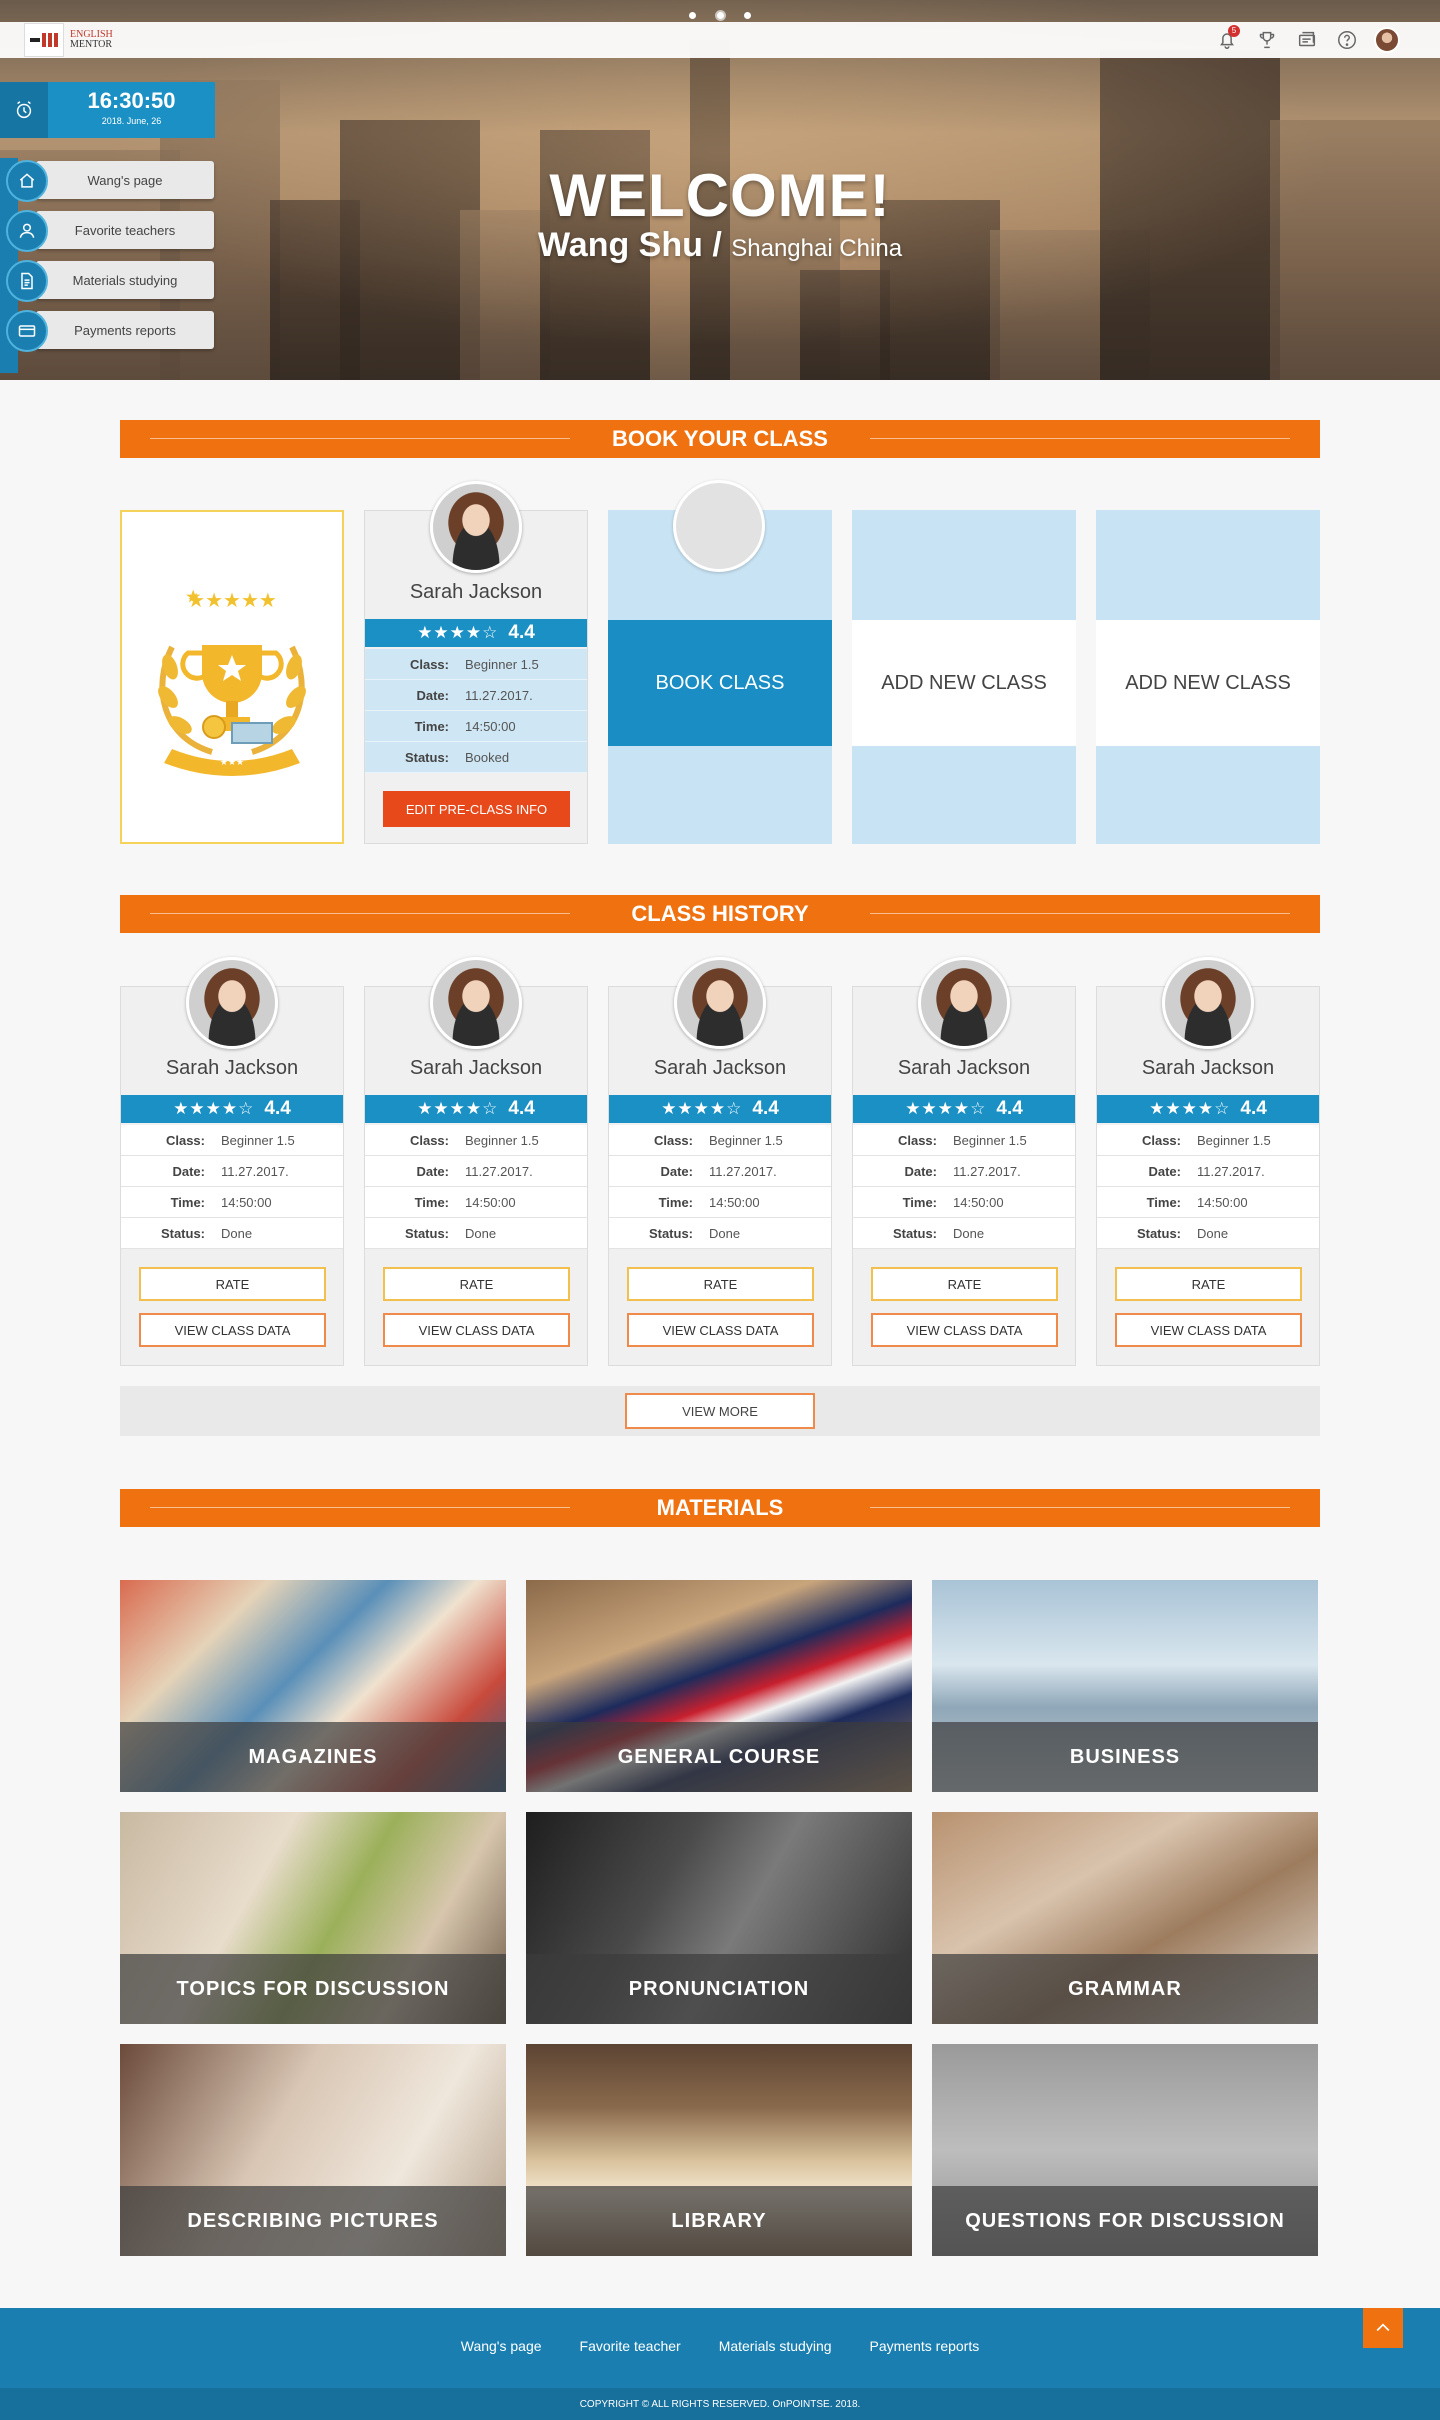 The height and width of the screenshot is (2420, 1440). I want to click on help-button, so click(1347, 40).